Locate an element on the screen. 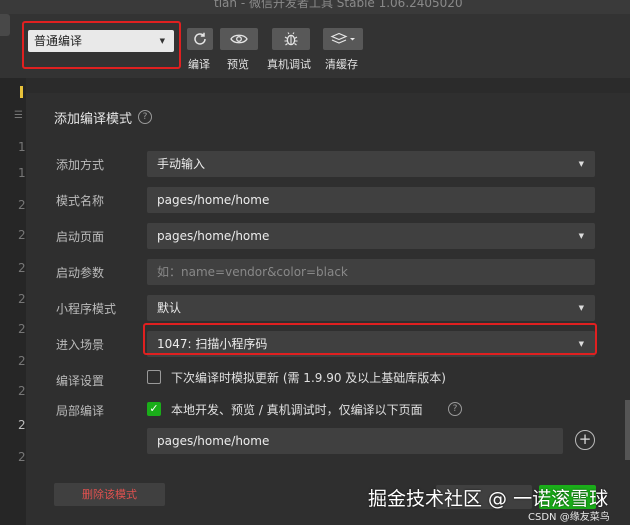 The width and height of the screenshot is (630, 525). clear-cache-button is located at coordinates (343, 39).